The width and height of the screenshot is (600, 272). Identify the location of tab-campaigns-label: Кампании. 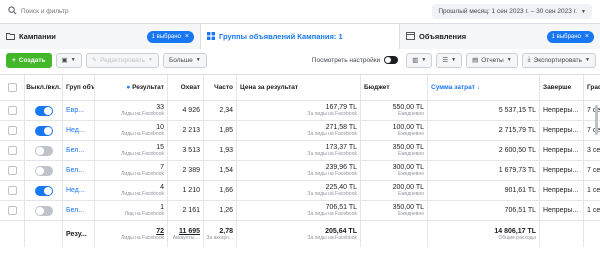
(37, 36).